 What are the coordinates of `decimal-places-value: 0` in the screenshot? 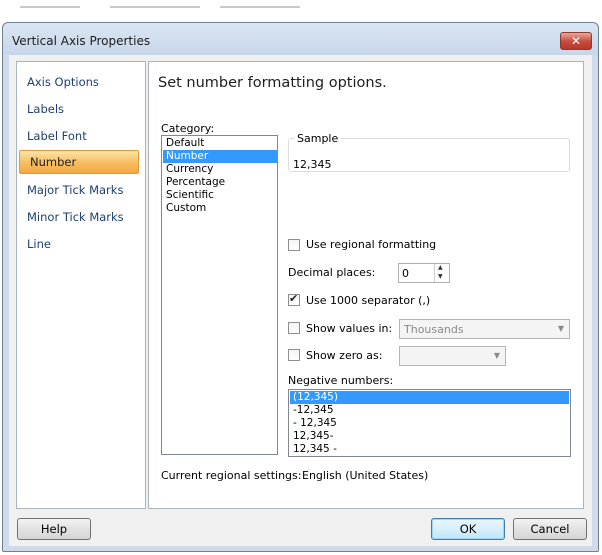 It's located at (405, 273).